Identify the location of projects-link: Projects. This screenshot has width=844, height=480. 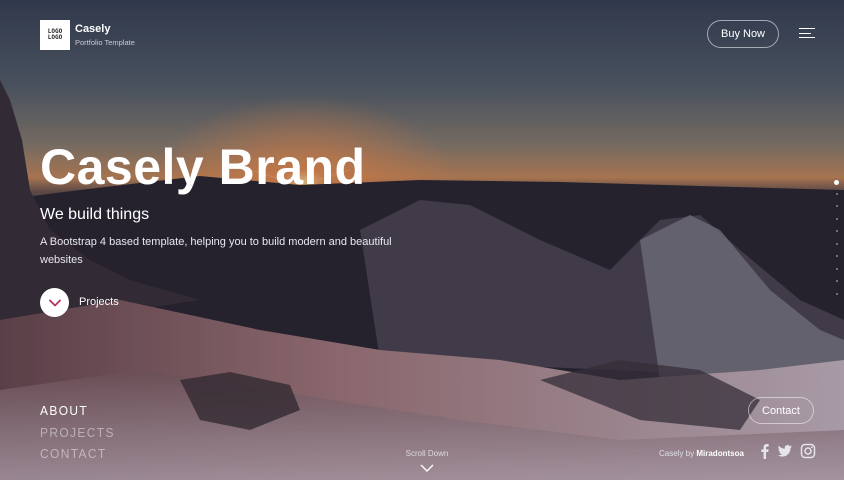
(99, 302).